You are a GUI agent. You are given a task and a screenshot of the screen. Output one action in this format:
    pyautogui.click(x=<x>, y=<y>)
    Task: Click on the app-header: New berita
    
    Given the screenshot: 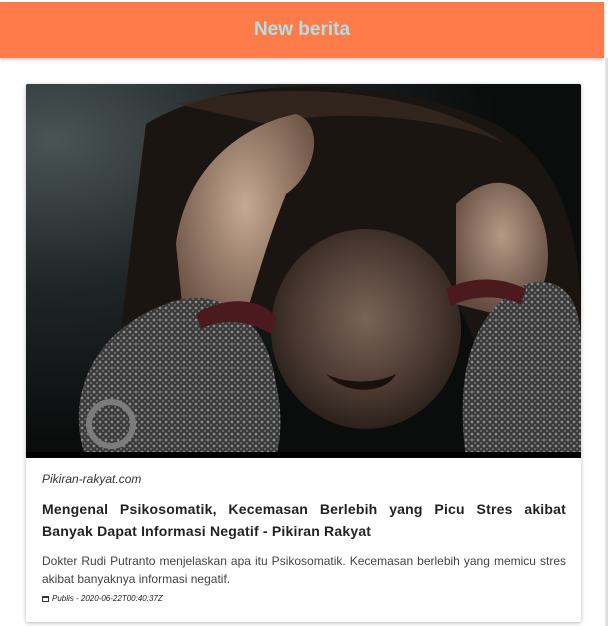 What is the action you would take?
    pyautogui.click(x=302, y=30)
    